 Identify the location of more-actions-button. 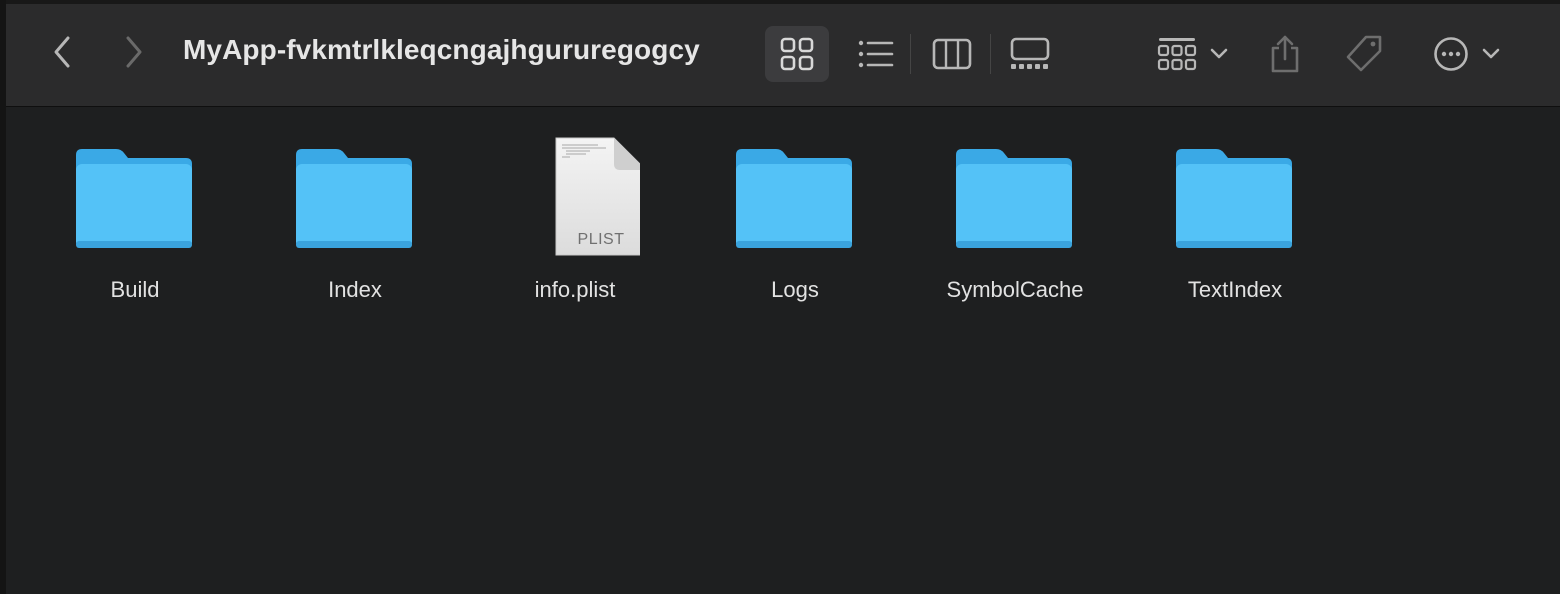
(1467, 54).